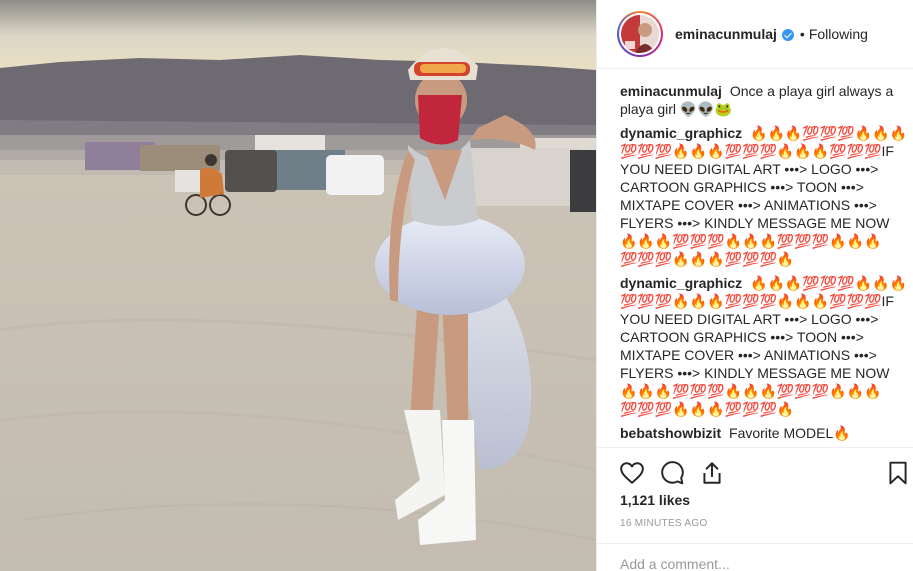  What do you see at coordinates (664, 523) in the screenshot?
I see `post-timestamp: 16 MINUTES AGO` at bounding box center [664, 523].